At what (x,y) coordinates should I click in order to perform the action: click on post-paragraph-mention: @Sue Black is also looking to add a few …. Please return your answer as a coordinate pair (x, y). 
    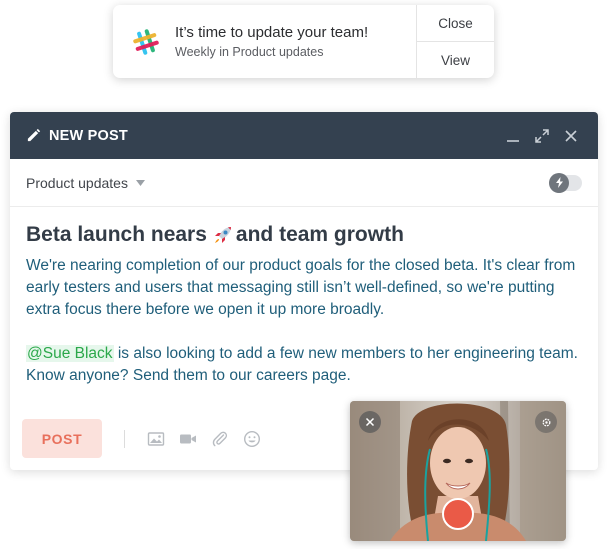
    Looking at the image, I should click on (304, 365).